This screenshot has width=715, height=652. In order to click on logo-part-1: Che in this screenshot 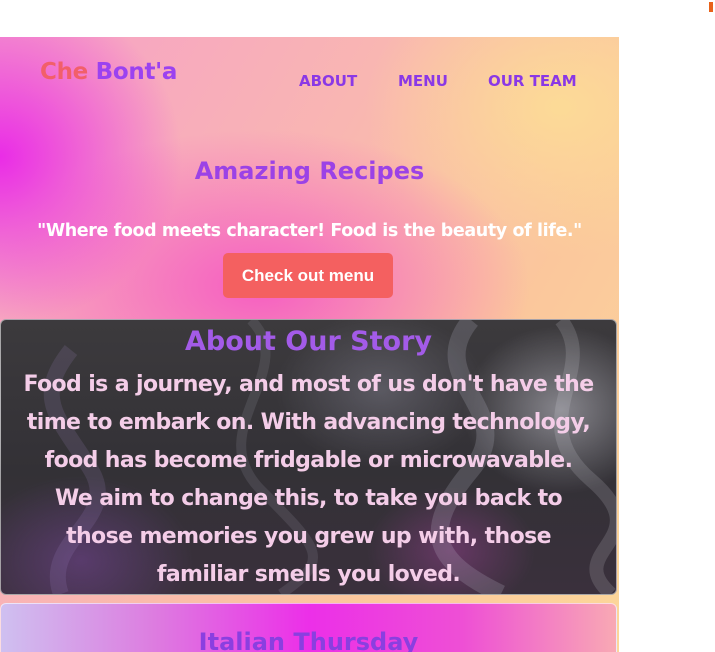, I will do `click(64, 72)`.